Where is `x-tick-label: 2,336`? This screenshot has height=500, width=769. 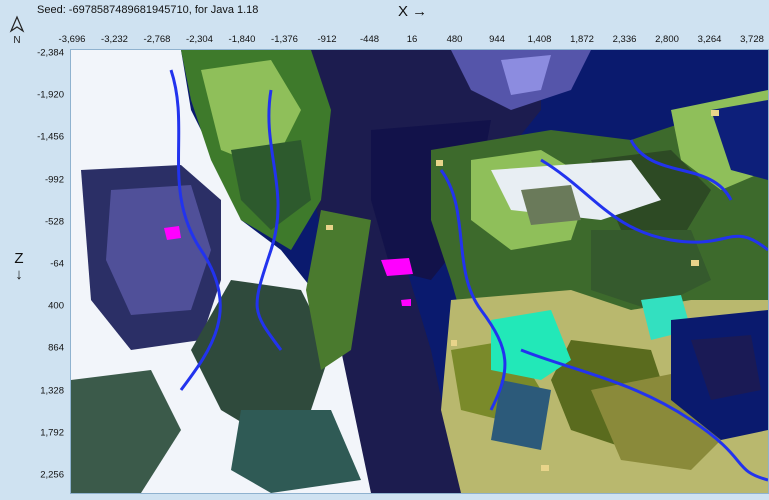 x-tick-label: 2,336 is located at coordinates (624, 39).